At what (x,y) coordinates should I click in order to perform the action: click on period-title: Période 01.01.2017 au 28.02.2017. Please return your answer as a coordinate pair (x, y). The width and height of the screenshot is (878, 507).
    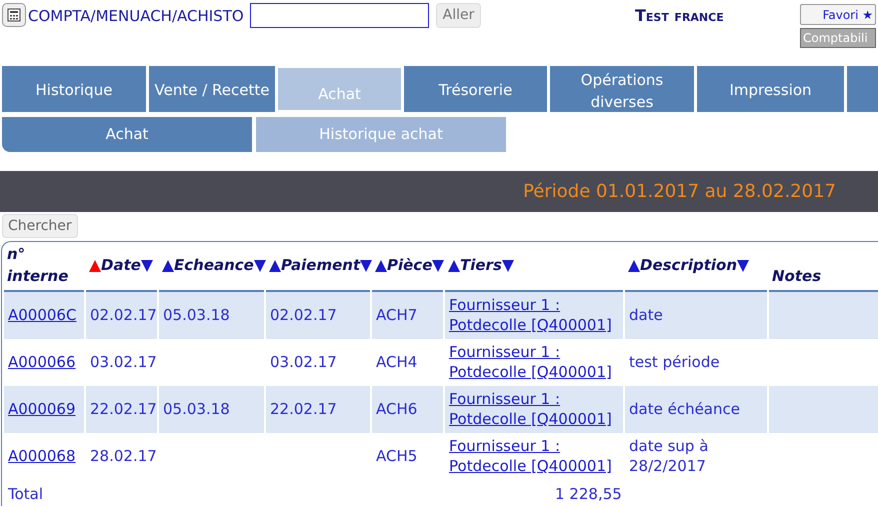
    Looking at the image, I should click on (679, 192).